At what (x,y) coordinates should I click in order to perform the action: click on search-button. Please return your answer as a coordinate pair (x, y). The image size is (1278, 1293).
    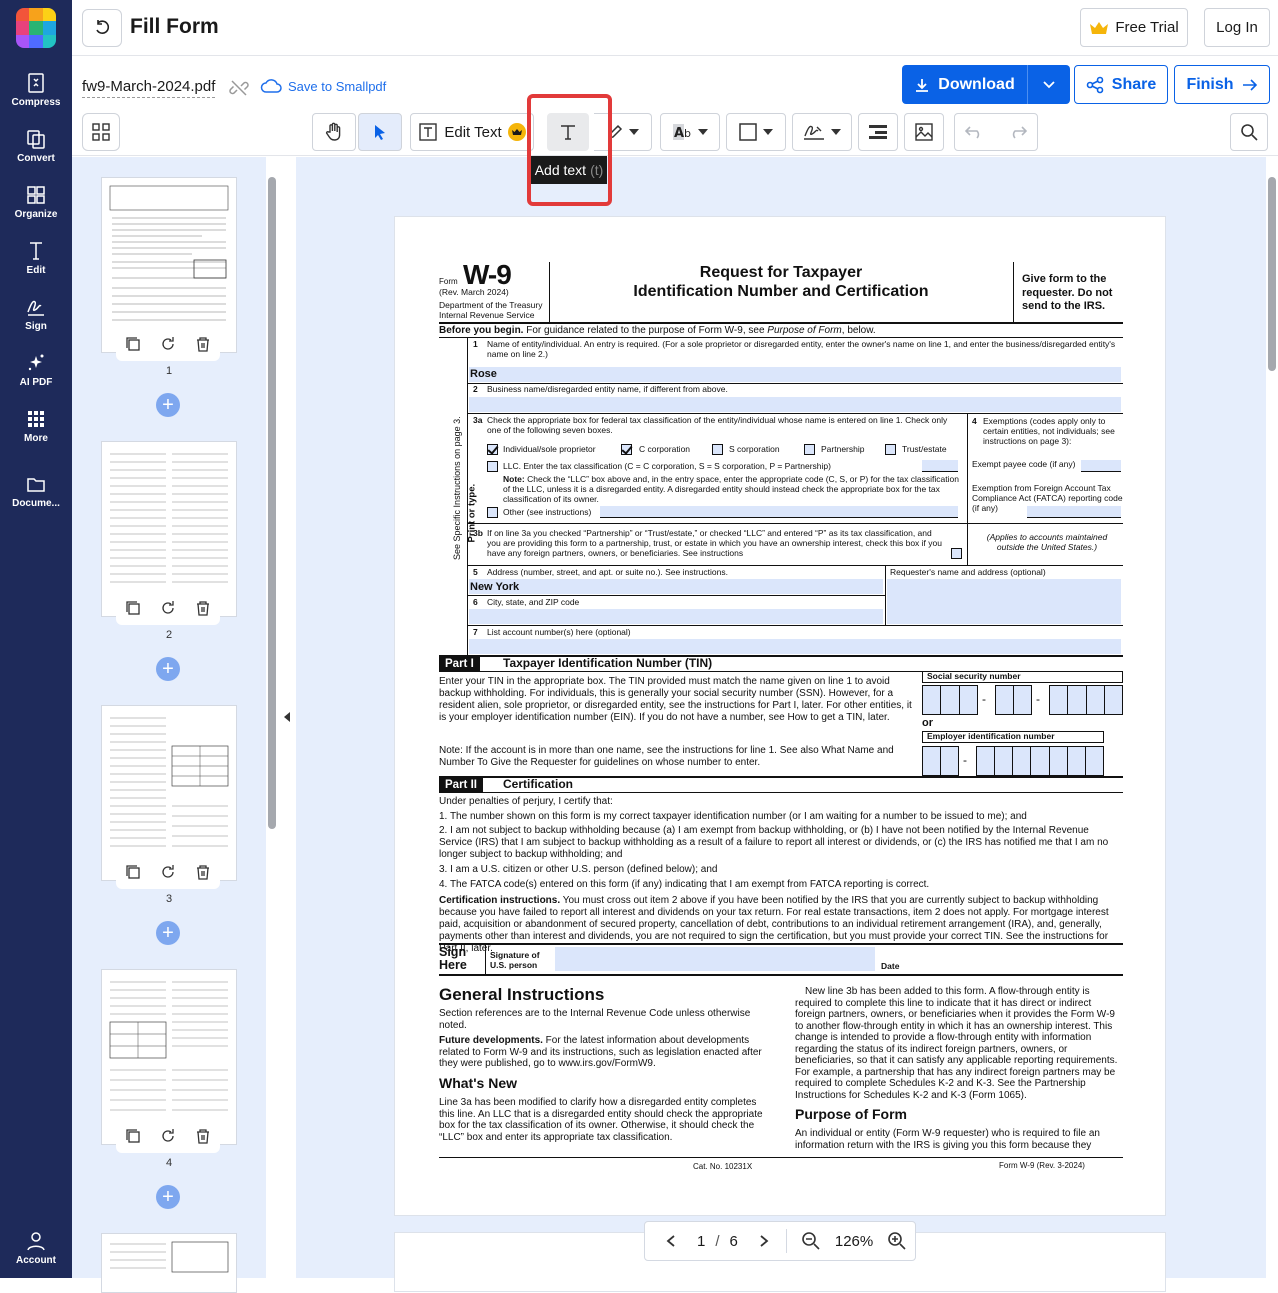
    Looking at the image, I should click on (1249, 132).